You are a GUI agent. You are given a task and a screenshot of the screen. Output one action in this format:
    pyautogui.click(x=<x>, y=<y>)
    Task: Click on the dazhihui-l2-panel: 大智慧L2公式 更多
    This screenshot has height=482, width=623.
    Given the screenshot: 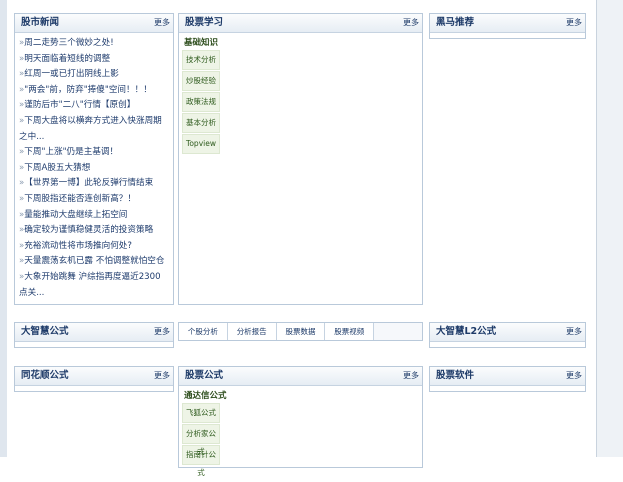 What is the action you would take?
    pyautogui.click(x=507, y=335)
    